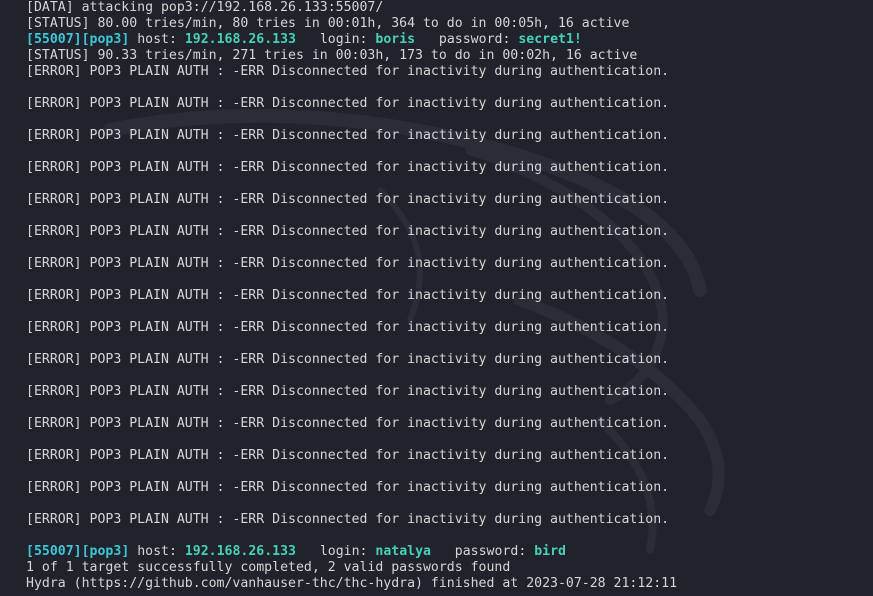 The image size is (873, 596). I want to click on login-value: boris, so click(395, 39).